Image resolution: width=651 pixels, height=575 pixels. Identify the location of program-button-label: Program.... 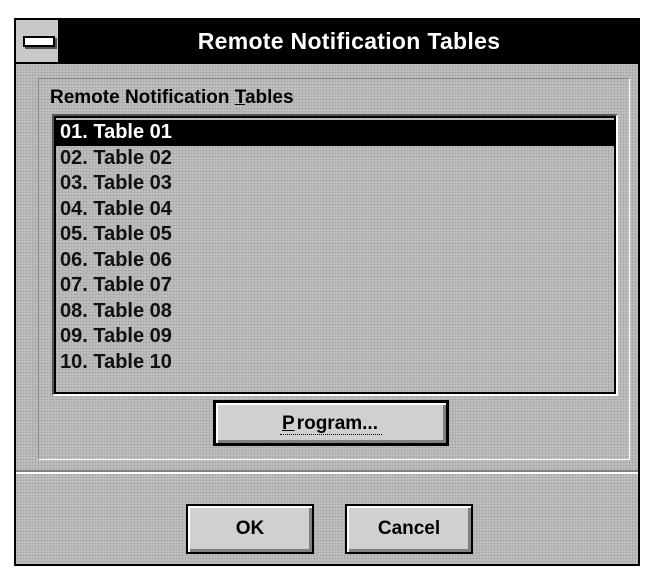
(331, 424).